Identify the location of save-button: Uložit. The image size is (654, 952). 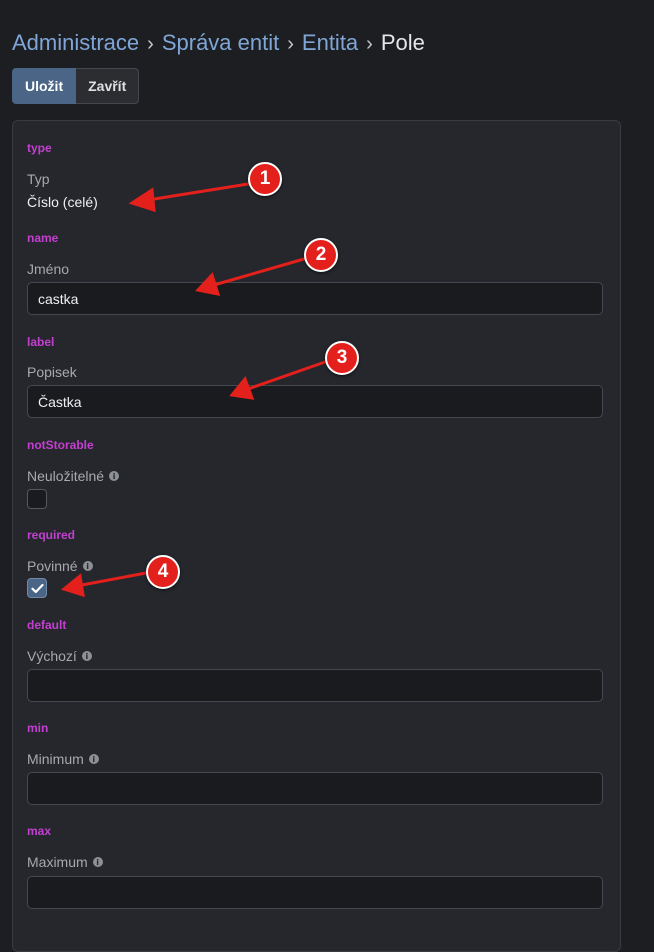
(44, 86).